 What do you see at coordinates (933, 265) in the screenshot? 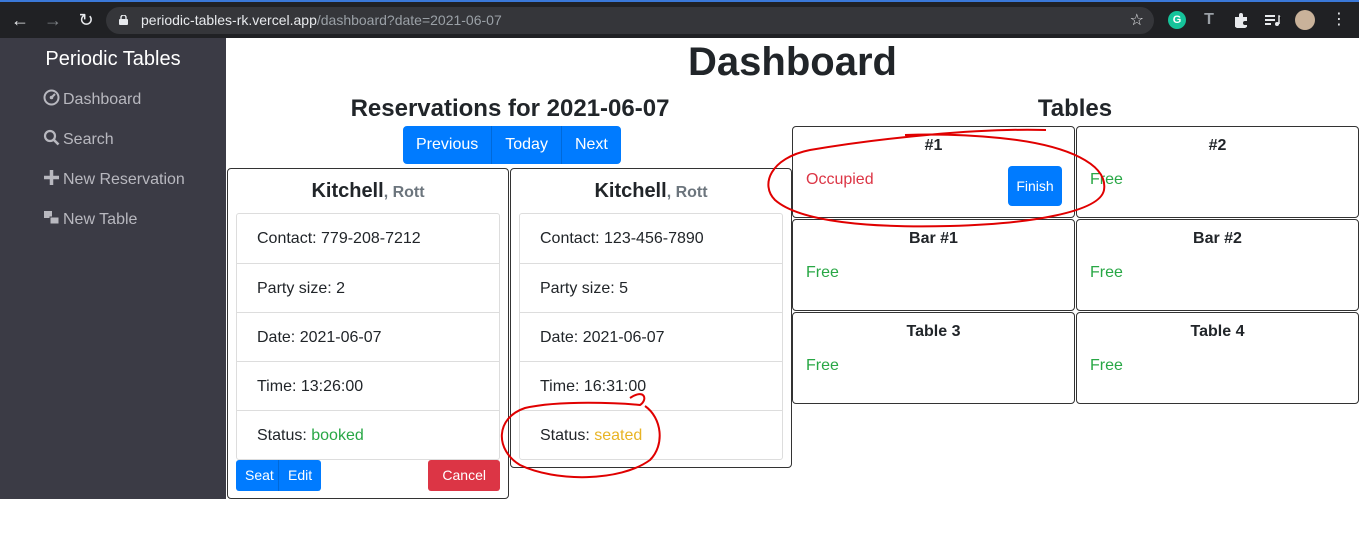
I see `table-card: Bar #1 Free` at bounding box center [933, 265].